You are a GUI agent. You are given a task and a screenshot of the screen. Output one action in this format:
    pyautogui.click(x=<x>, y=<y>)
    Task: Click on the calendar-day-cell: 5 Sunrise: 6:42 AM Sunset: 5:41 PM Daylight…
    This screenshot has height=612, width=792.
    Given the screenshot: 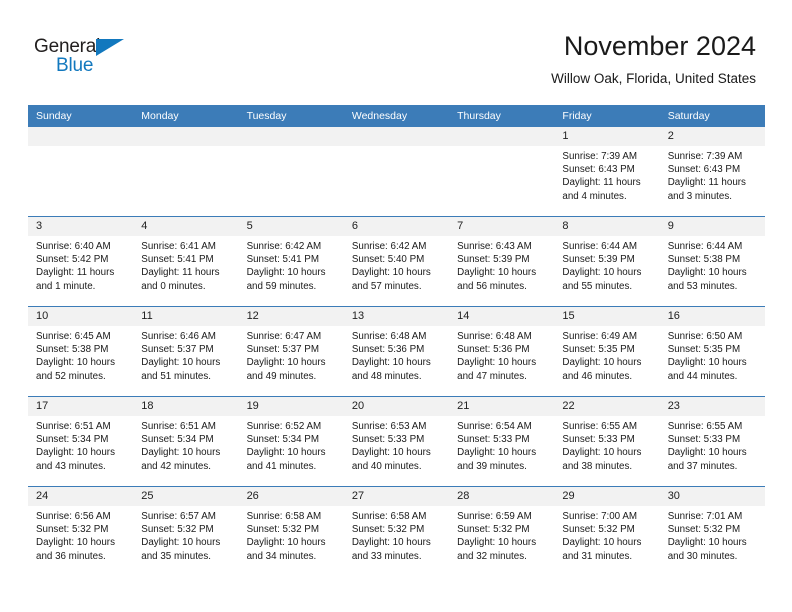 What is the action you would take?
    pyautogui.click(x=291, y=261)
    